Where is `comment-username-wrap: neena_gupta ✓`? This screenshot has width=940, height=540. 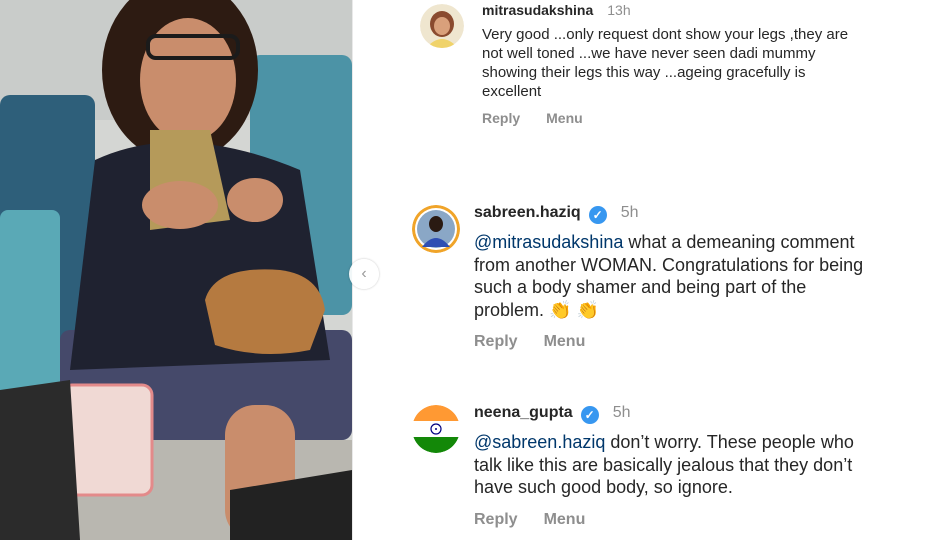 comment-username-wrap: neena_gupta ✓ is located at coordinates (536, 414).